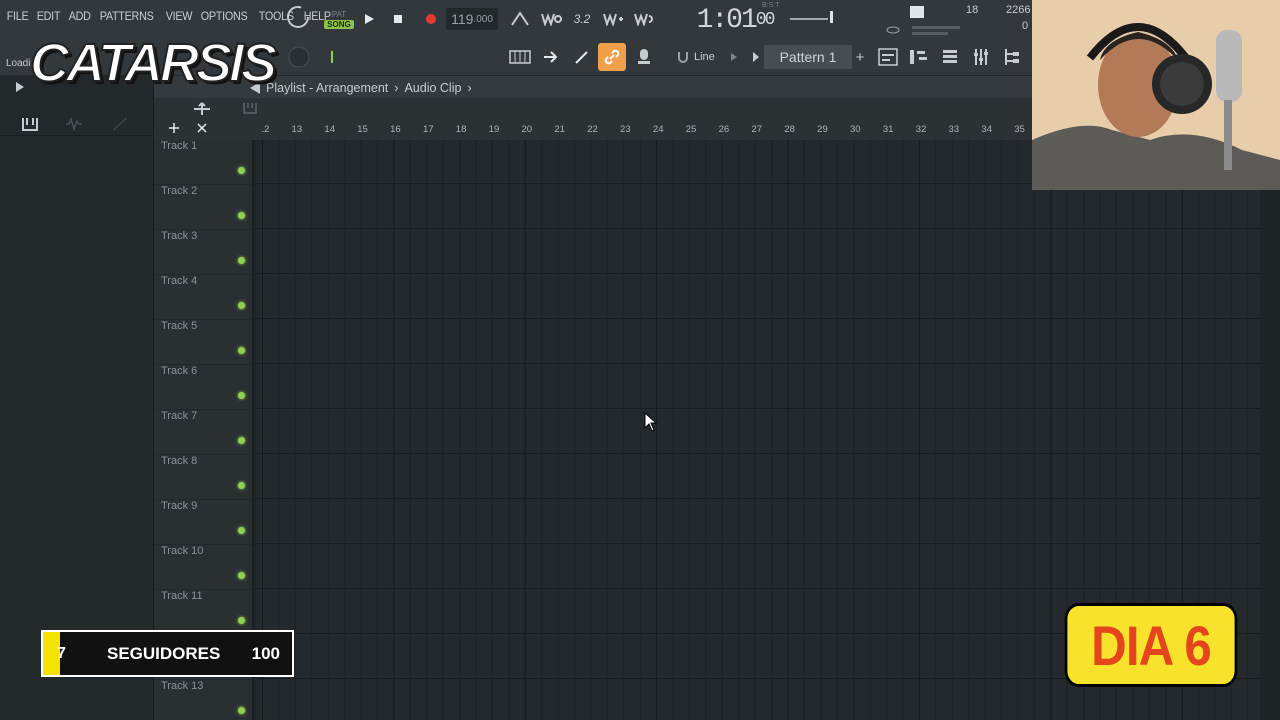 This screenshot has width=1280, height=720. What do you see at coordinates (74, 124) in the screenshot?
I see `browser-waveform-icon` at bounding box center [74, 124].